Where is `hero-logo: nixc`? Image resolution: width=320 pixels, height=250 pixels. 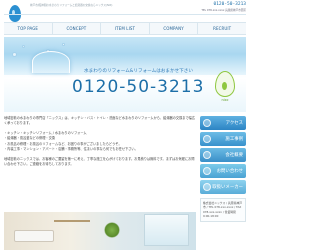 hero-logo: nixc is located at coordinates (225, 88).